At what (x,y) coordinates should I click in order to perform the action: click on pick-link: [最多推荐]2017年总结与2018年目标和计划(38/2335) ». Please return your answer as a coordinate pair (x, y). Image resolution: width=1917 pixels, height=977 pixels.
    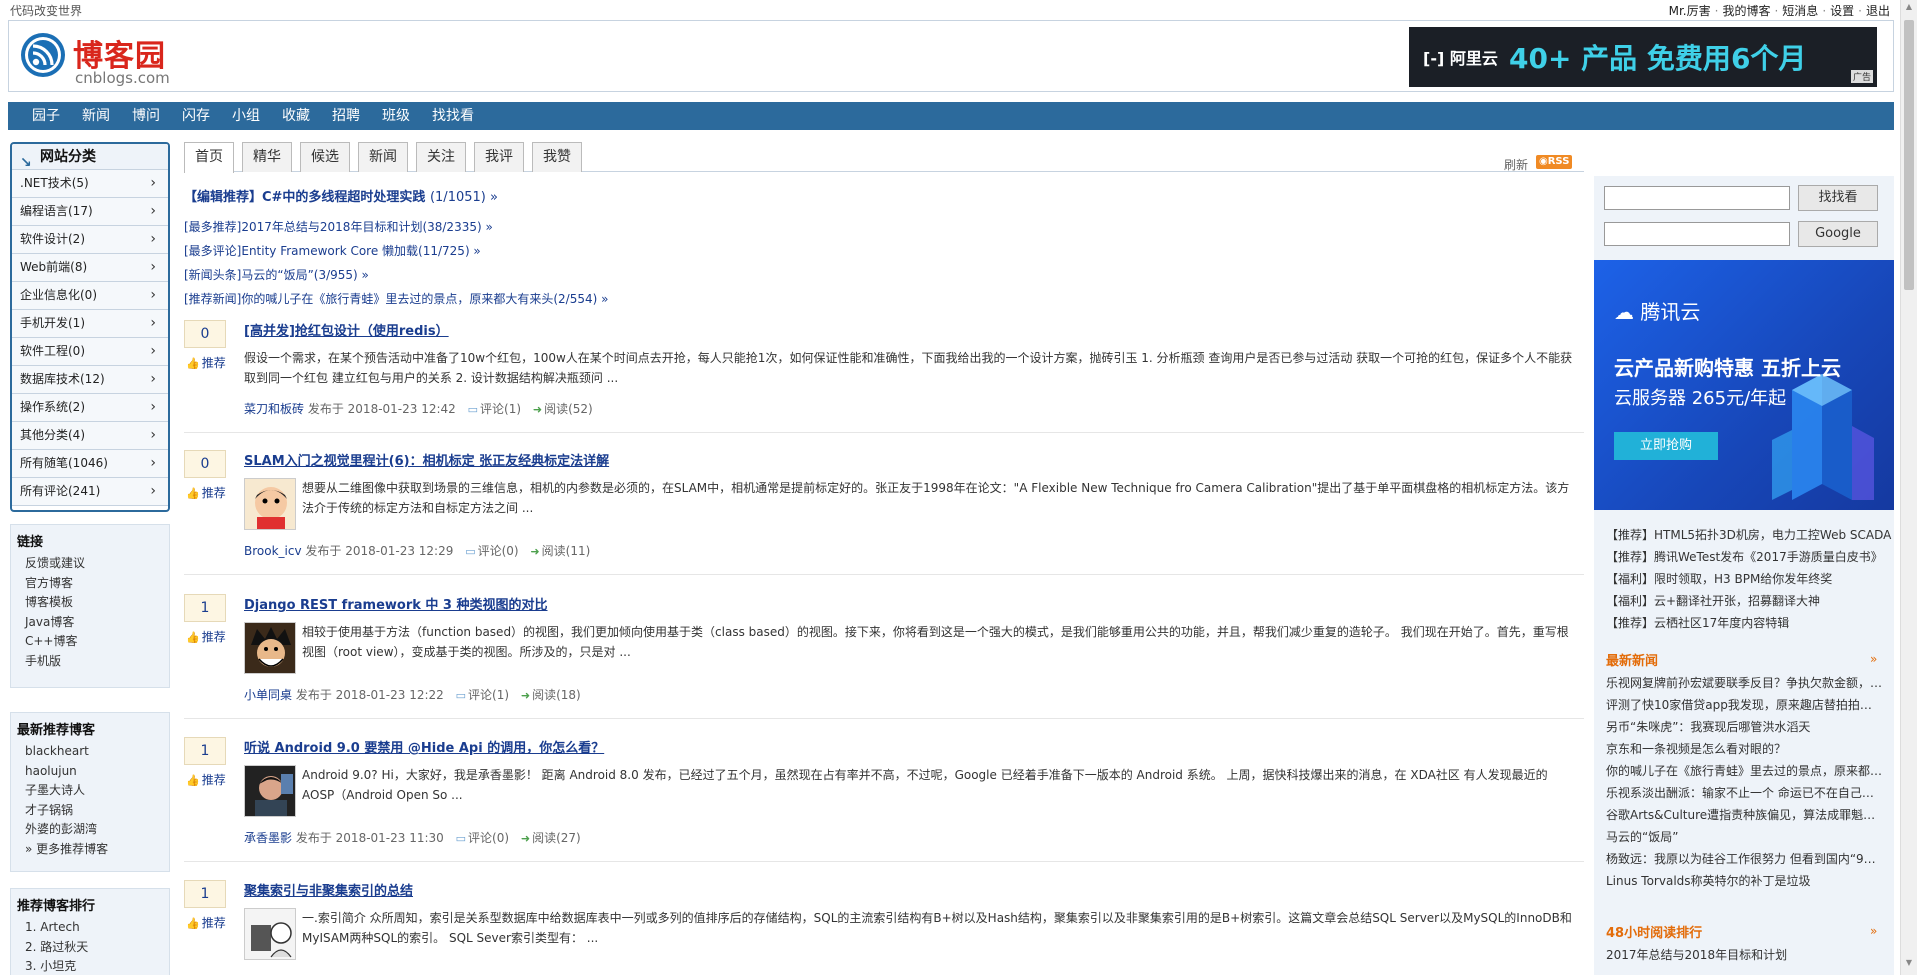
    Looking at the image, I should click on (338, 226).